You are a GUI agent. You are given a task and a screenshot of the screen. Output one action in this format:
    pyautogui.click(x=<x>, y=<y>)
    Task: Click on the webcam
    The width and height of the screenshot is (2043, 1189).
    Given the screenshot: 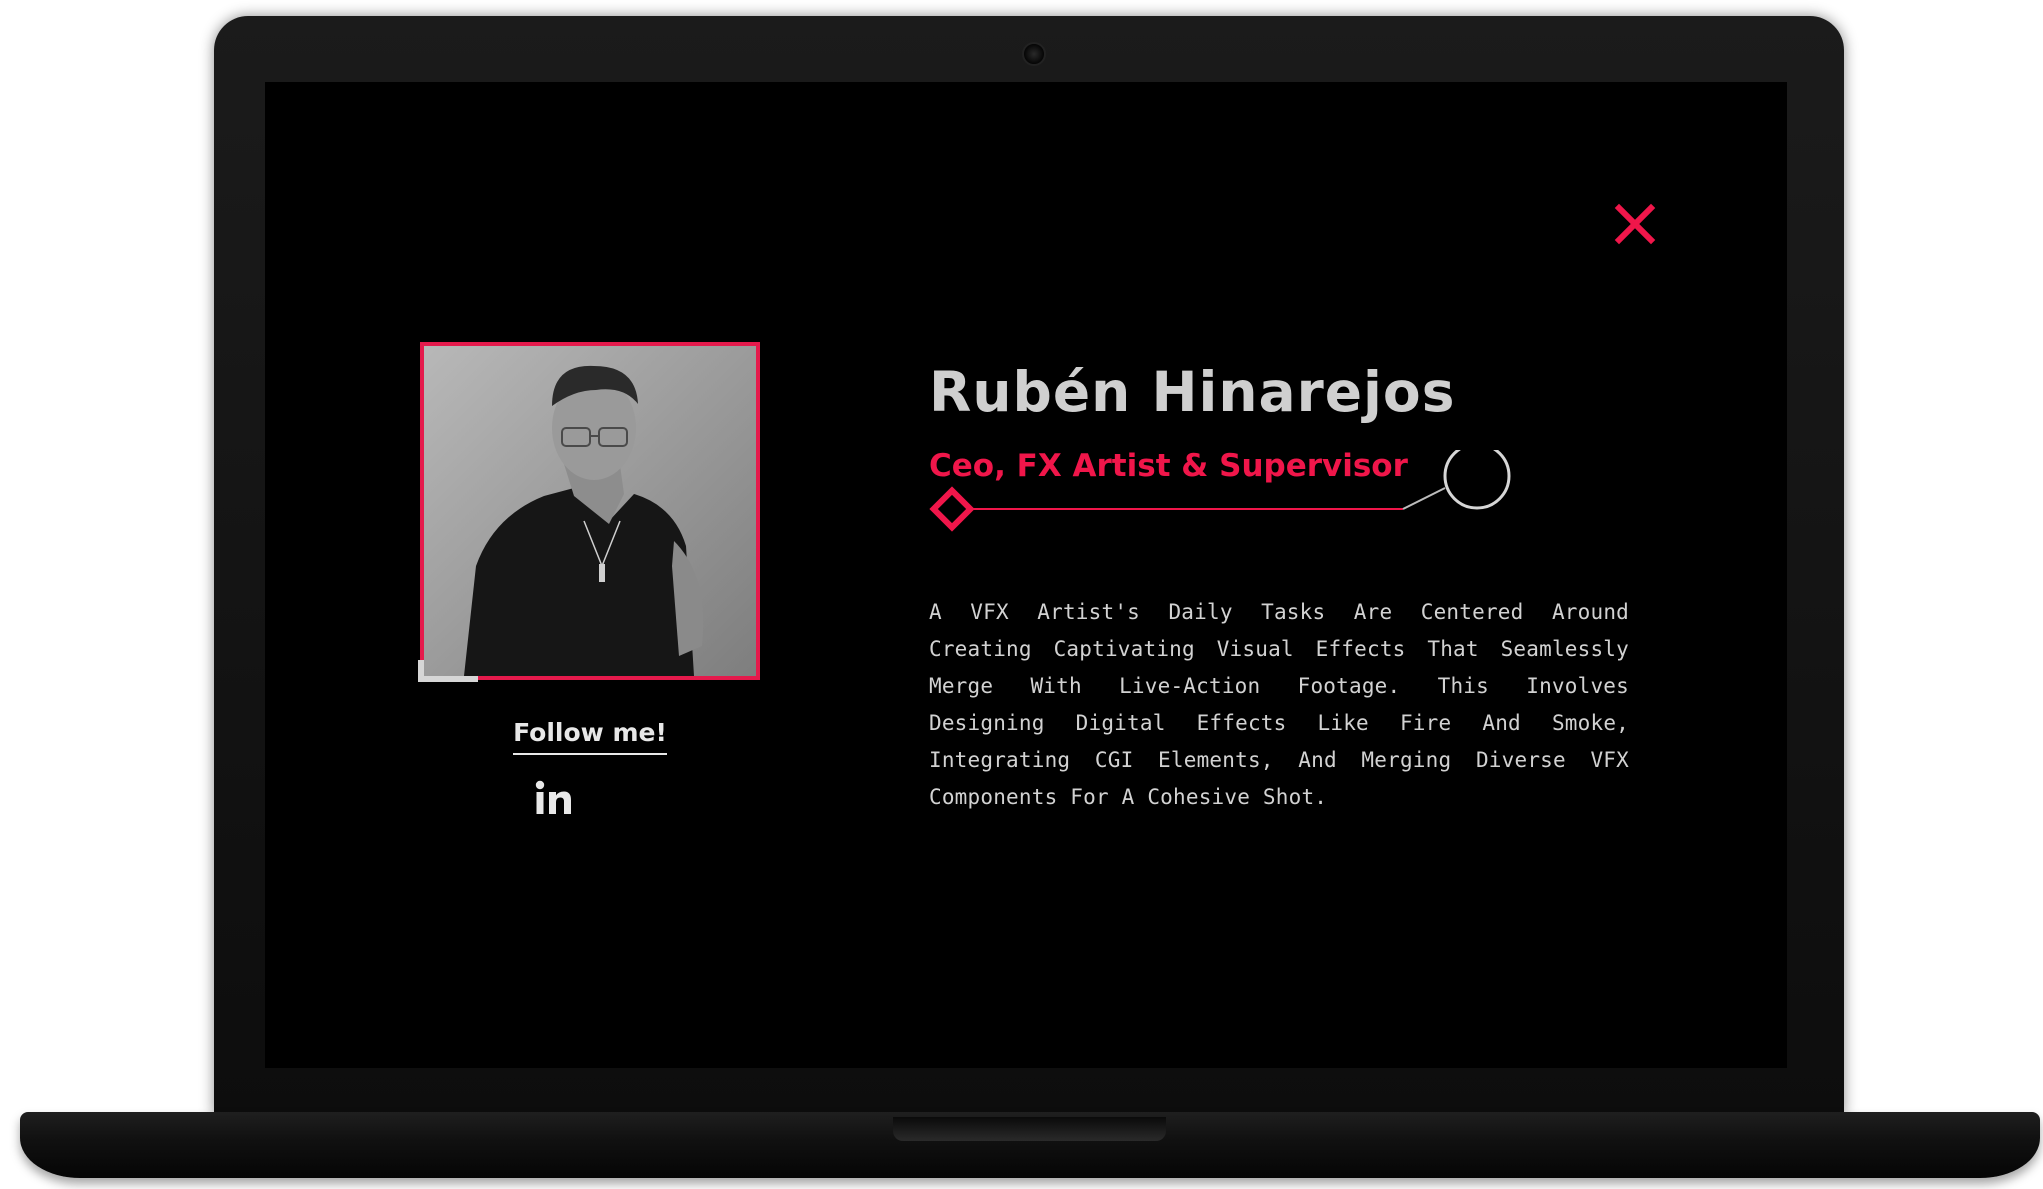 What is the action you would take?
    pyautogui.click(x=1034, y=54)
    